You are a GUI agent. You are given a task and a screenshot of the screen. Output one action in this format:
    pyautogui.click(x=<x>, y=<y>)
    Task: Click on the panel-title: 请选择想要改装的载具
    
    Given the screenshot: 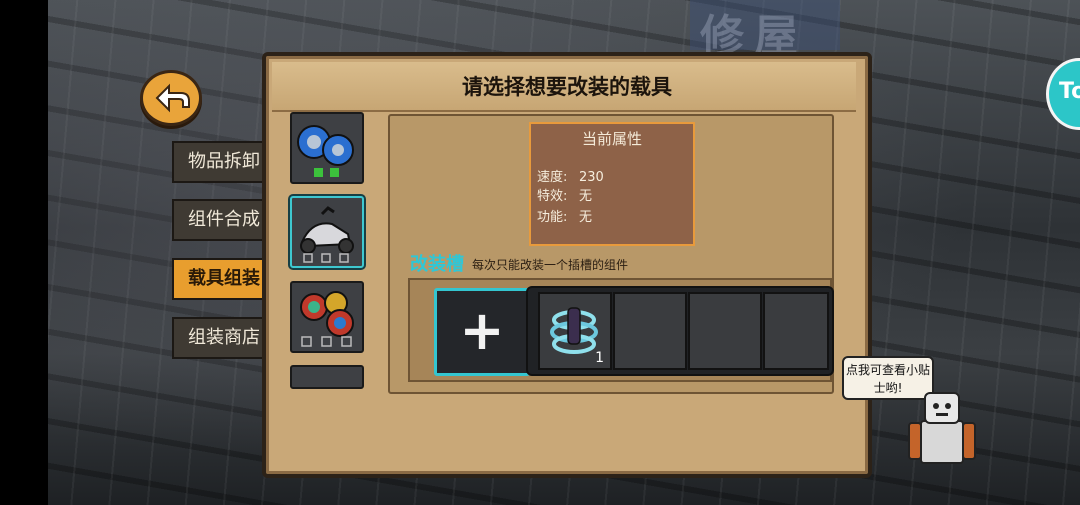 What is the action you would take?
    pyautogui.click(x=567, y=87)
    